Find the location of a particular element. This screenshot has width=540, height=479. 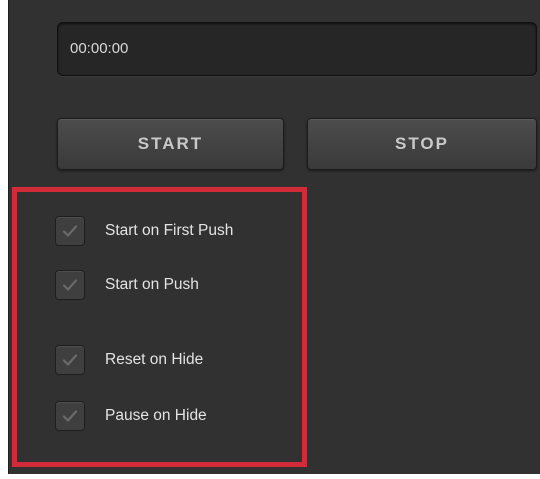

option-start-on-push: Start on Push is located at coordinates (127, 285).